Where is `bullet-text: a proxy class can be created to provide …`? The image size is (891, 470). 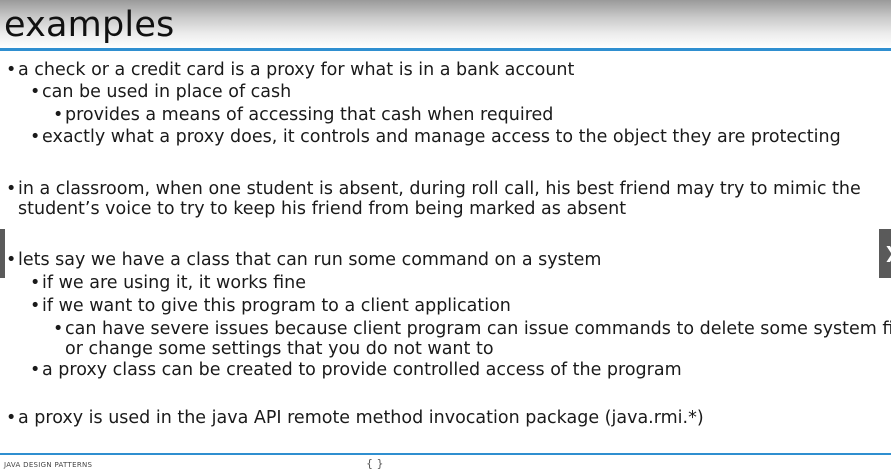
bullet-text: a proxy class can be created to provide … is located at coordinates (362, 370).